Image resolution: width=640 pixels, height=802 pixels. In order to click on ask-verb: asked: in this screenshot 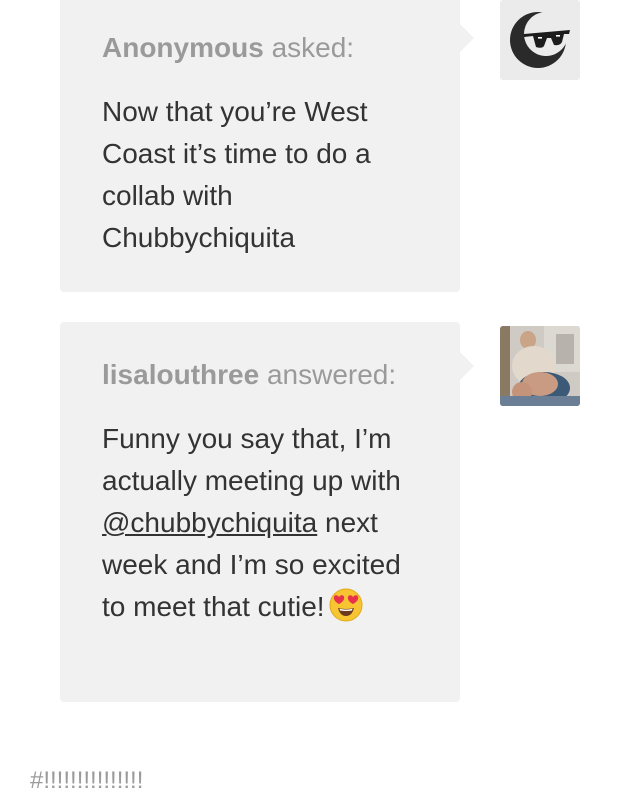, I will do `click(313, 47)`.